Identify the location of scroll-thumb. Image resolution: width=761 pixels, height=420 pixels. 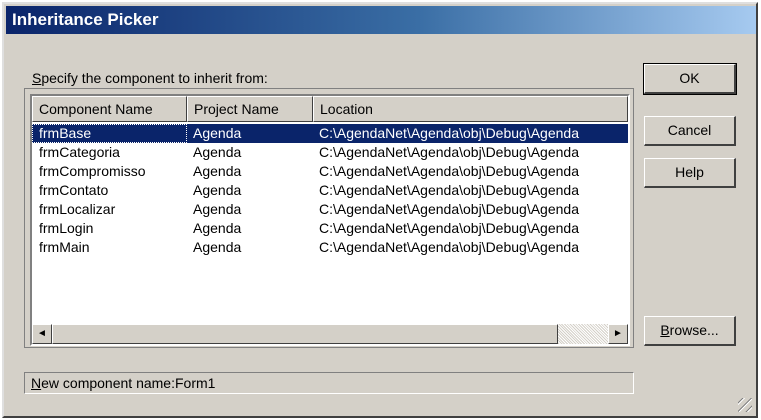
(305, 334).